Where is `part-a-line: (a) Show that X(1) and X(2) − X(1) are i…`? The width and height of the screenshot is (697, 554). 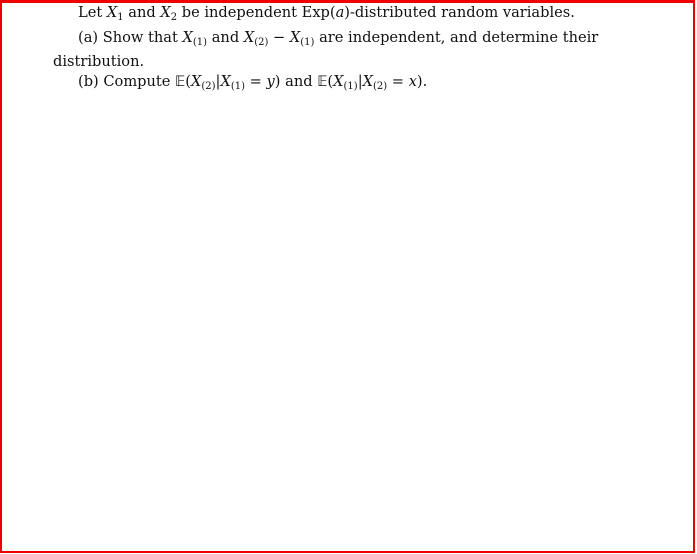
part-a-line: (a) Show that X(1) and X(2) − X(1) are i… is located at coordinates (333, 40).